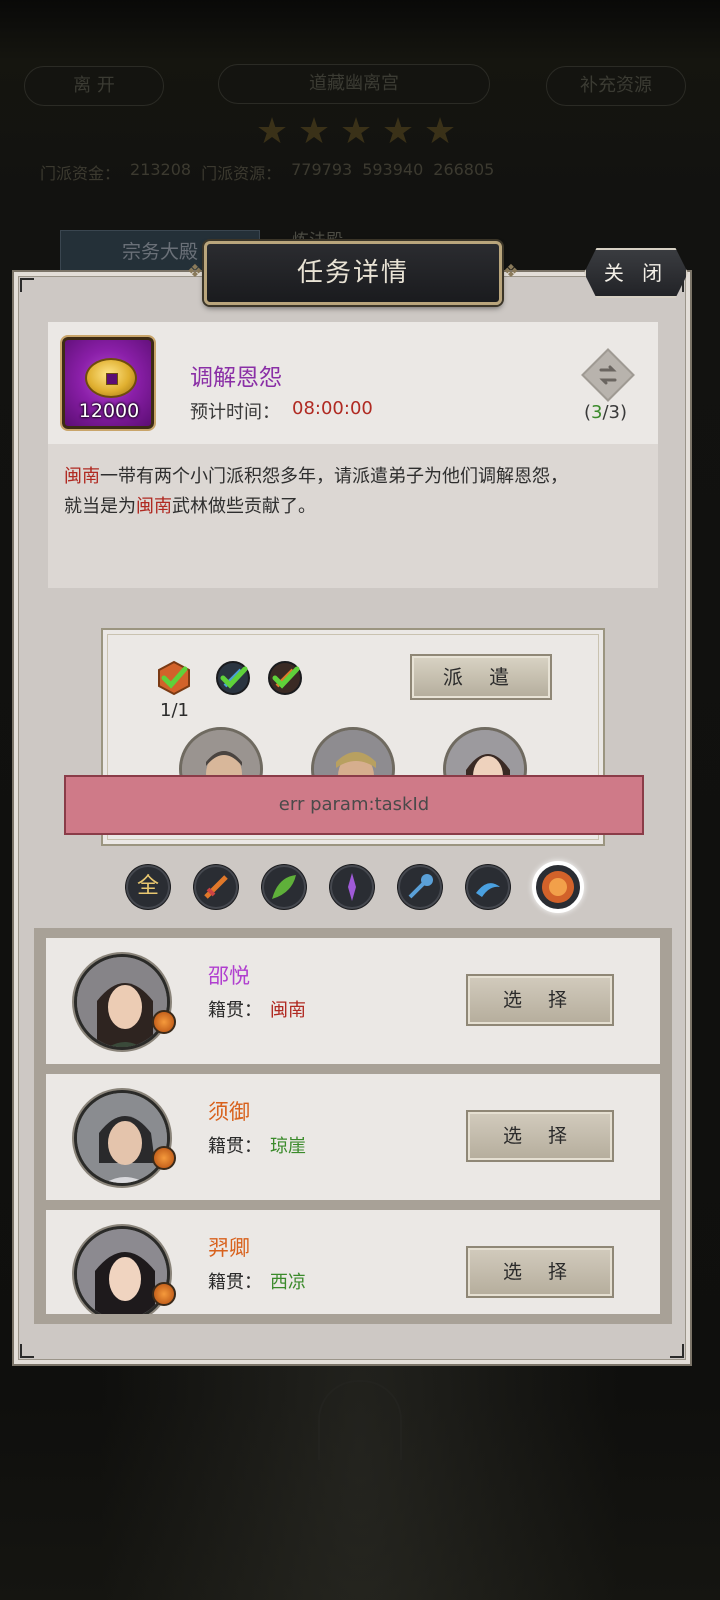 The image size is (720, 1600). Describe the element at coordinates (354, 84) in the screenshot. I see `location-title: 道藏幽离宫` at that location.